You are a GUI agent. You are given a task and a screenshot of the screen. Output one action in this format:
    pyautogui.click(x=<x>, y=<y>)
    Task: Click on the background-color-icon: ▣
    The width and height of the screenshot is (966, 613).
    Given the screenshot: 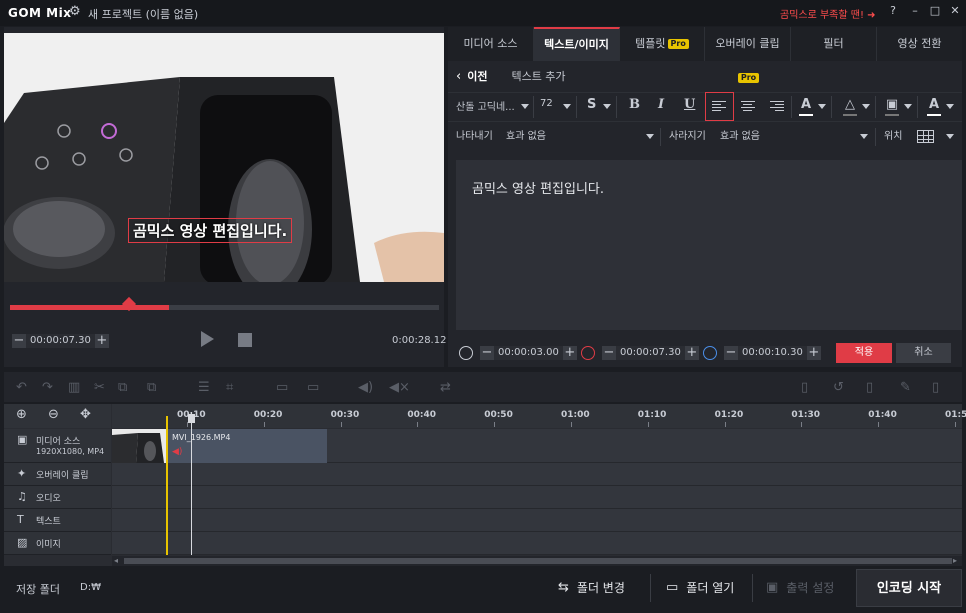 What is the action you would take?
    pyautogui.click(x=892, y=104)
    